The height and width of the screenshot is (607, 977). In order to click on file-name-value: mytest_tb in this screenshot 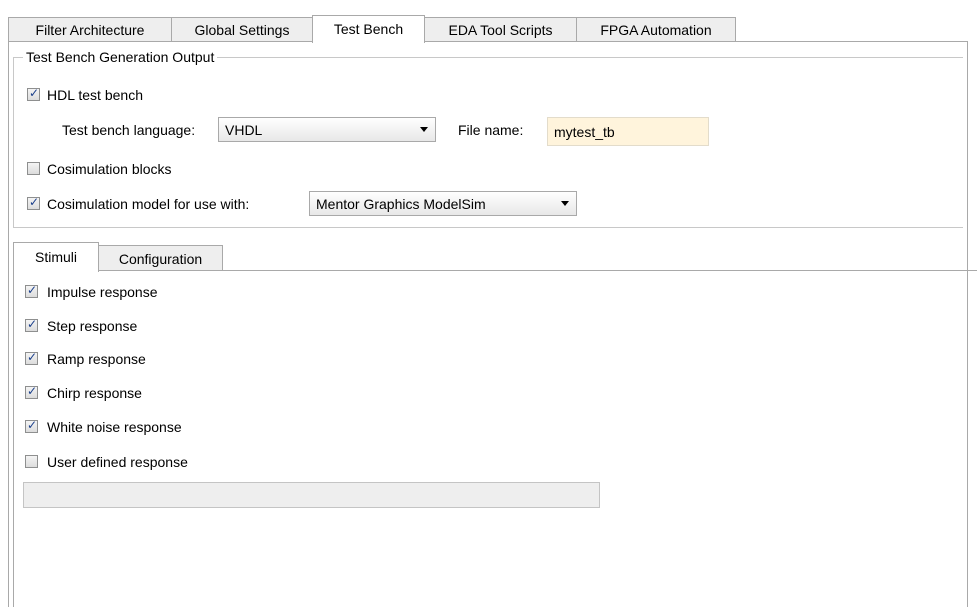, I will do `click(584, 132)`.